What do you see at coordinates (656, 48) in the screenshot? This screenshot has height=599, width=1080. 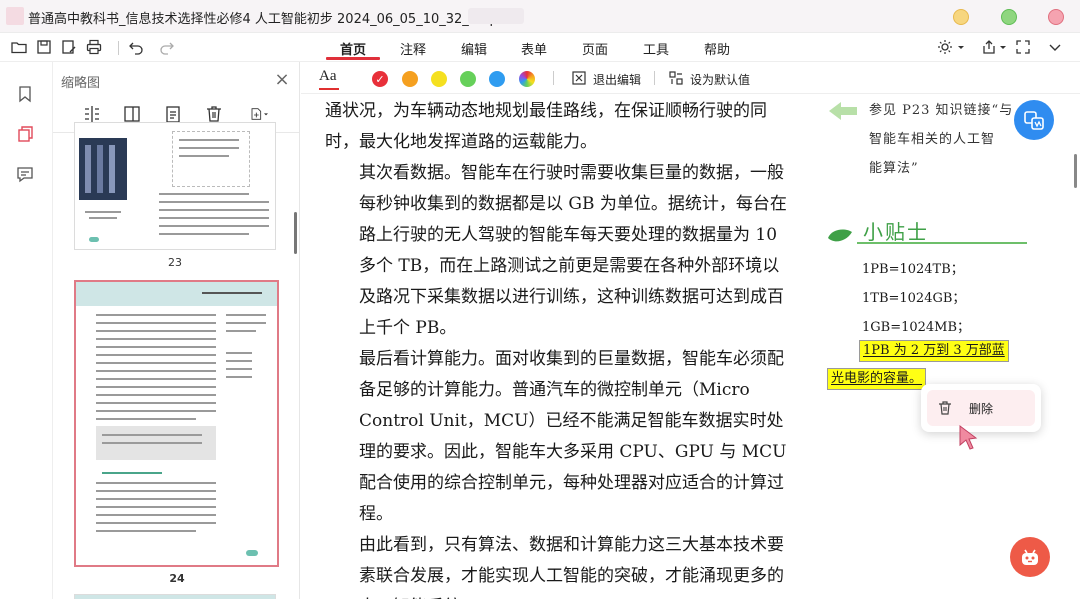 I see `tab-tools: 工具` at bounding box center [656, 48].